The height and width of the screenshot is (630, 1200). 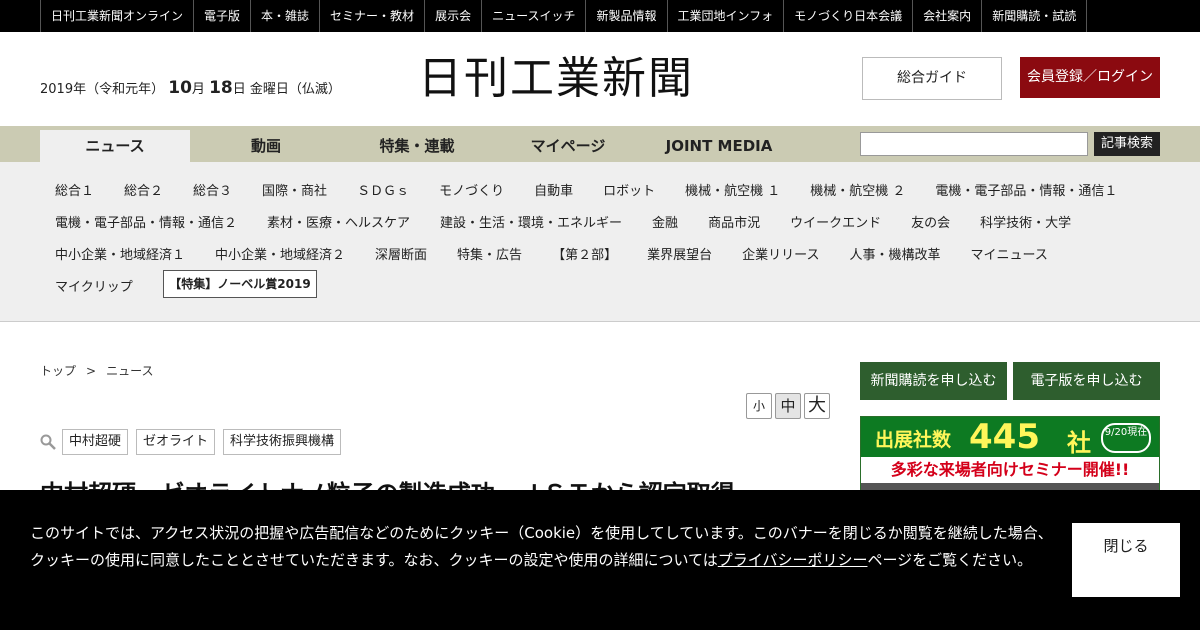 I want to click on privacy-policy-link: プライバシーポリシー, so click(x=793, y=560).